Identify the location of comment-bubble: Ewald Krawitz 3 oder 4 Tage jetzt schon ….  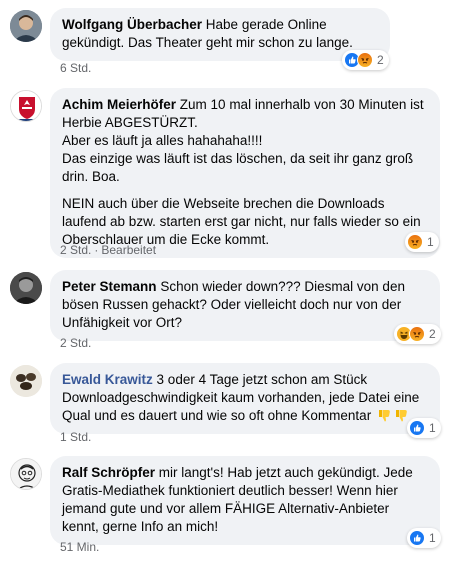
(245, 398).